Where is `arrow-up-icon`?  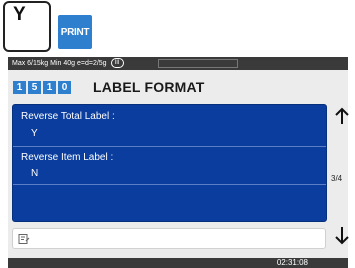
arrow-up-icon is located at coordinates (342, 115).